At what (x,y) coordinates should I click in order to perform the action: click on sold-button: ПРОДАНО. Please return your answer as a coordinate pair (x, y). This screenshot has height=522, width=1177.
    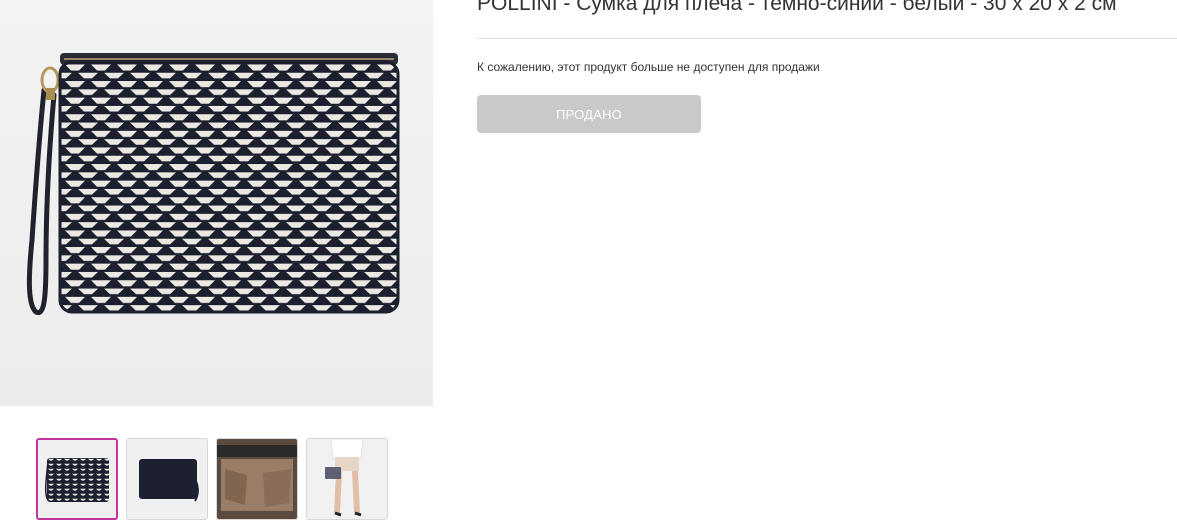
    Looking at the image, I should click on (589, 114).